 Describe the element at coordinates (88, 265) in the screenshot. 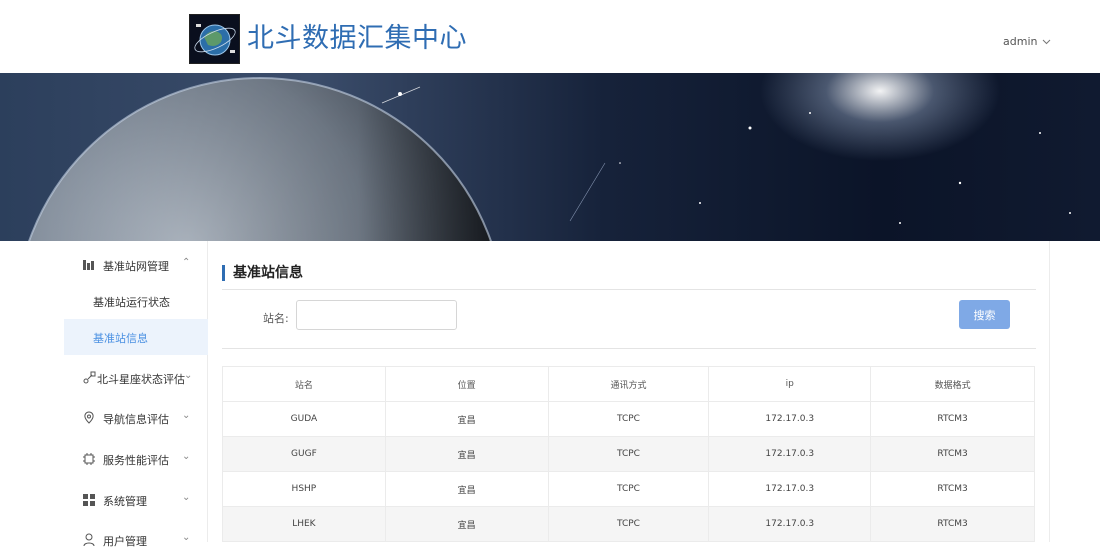

I see `chart-icon` at that location.